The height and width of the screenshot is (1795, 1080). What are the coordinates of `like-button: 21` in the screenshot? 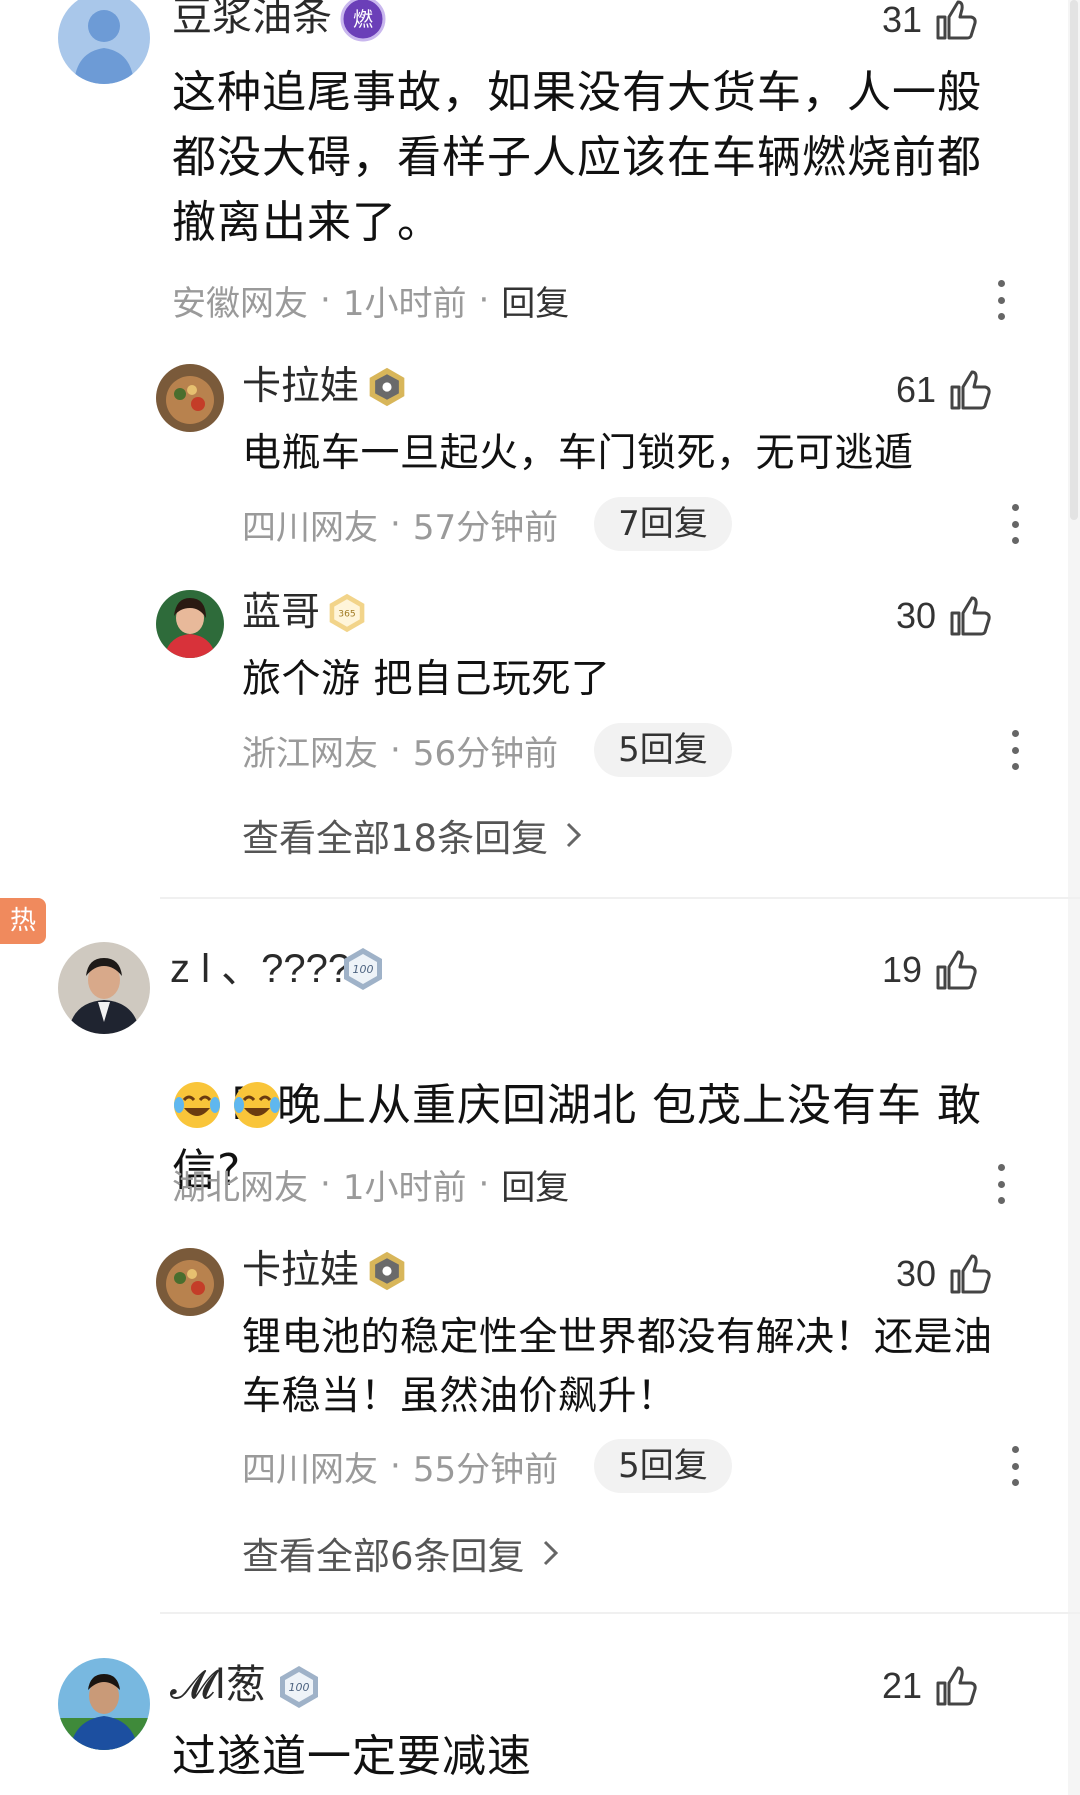 It's located at (930, 1686).